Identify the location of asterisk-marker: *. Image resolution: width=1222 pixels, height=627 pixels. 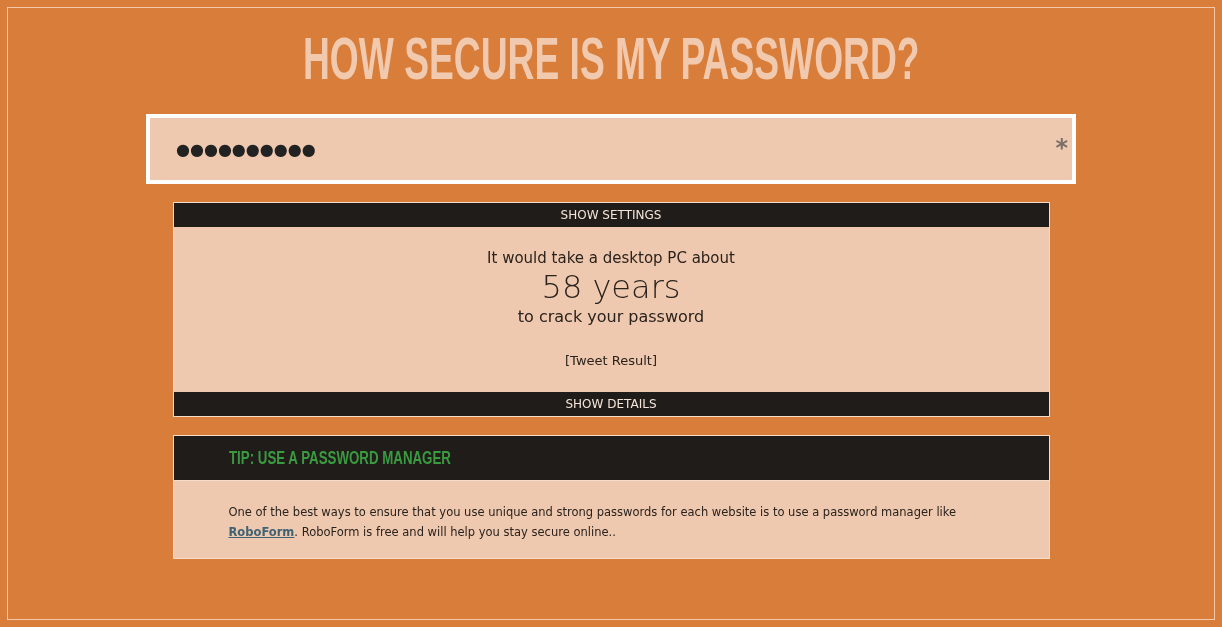
(1061, 148).